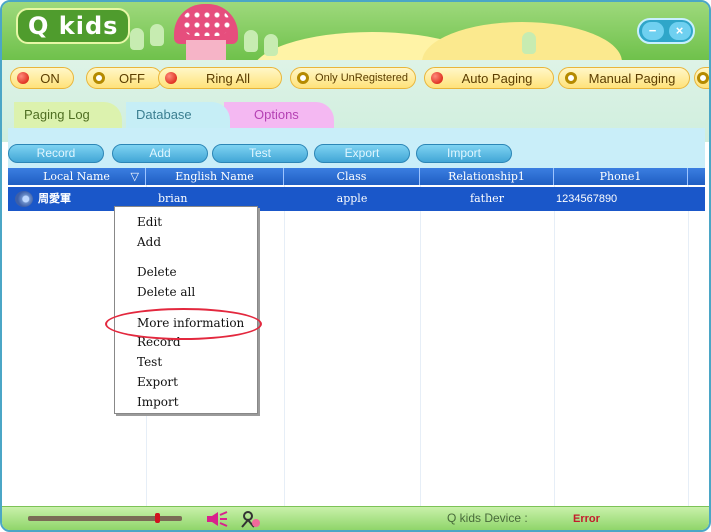 The height and width of the screenshot is (532, 711). What do you see at coordinates (77, 176) in the screenshot?
I see `column-header-local-name: Local Name ▽` at bounding box center [77, 176].